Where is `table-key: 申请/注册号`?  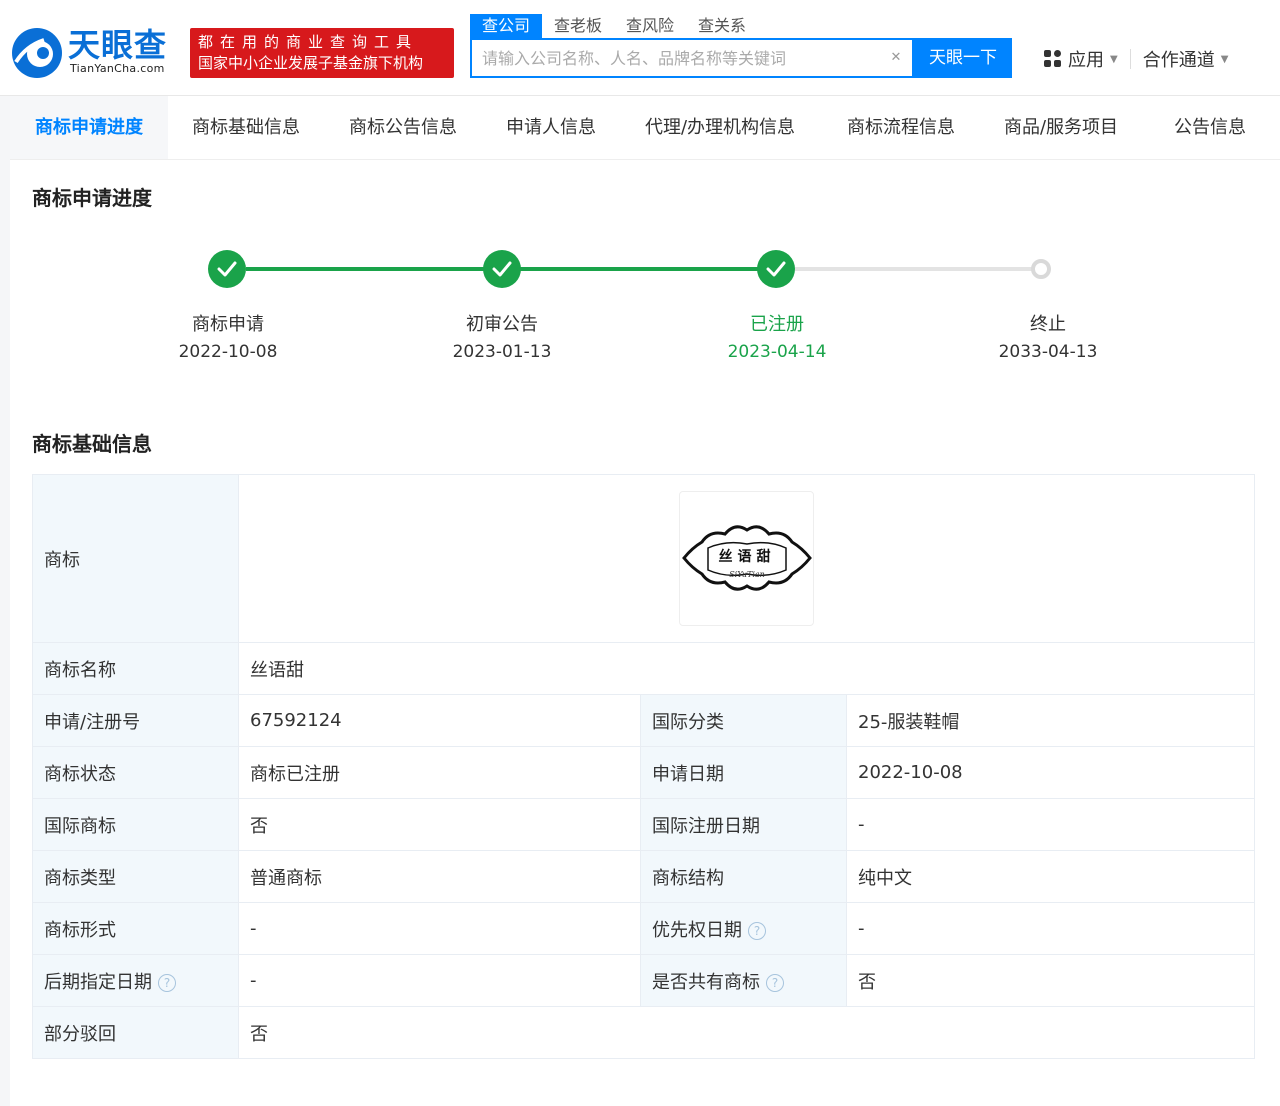 table-key: 申请/注册号 is located at coordinates (135, 720).